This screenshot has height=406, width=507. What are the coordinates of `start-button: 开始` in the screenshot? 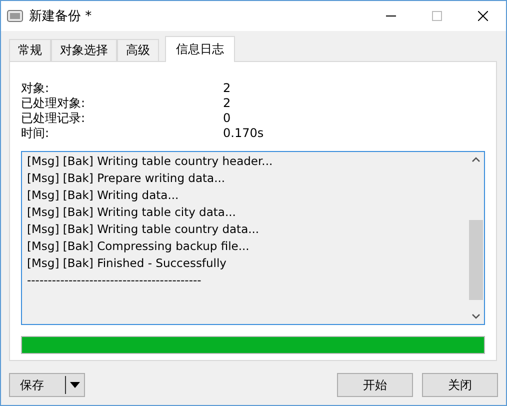 It's located at (375, 385).